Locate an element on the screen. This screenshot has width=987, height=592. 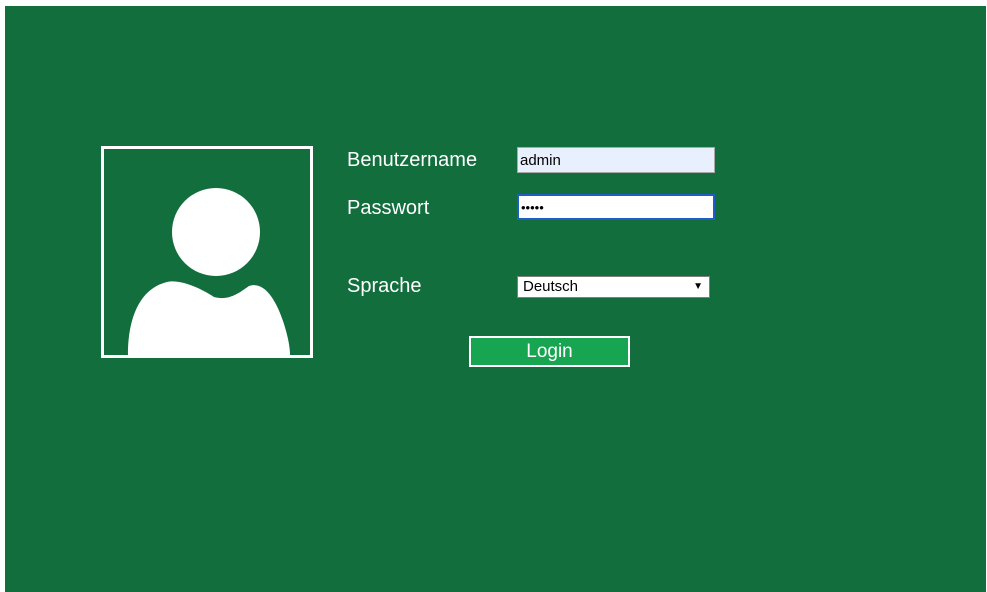
username-input is located at coordinates (616, 160).